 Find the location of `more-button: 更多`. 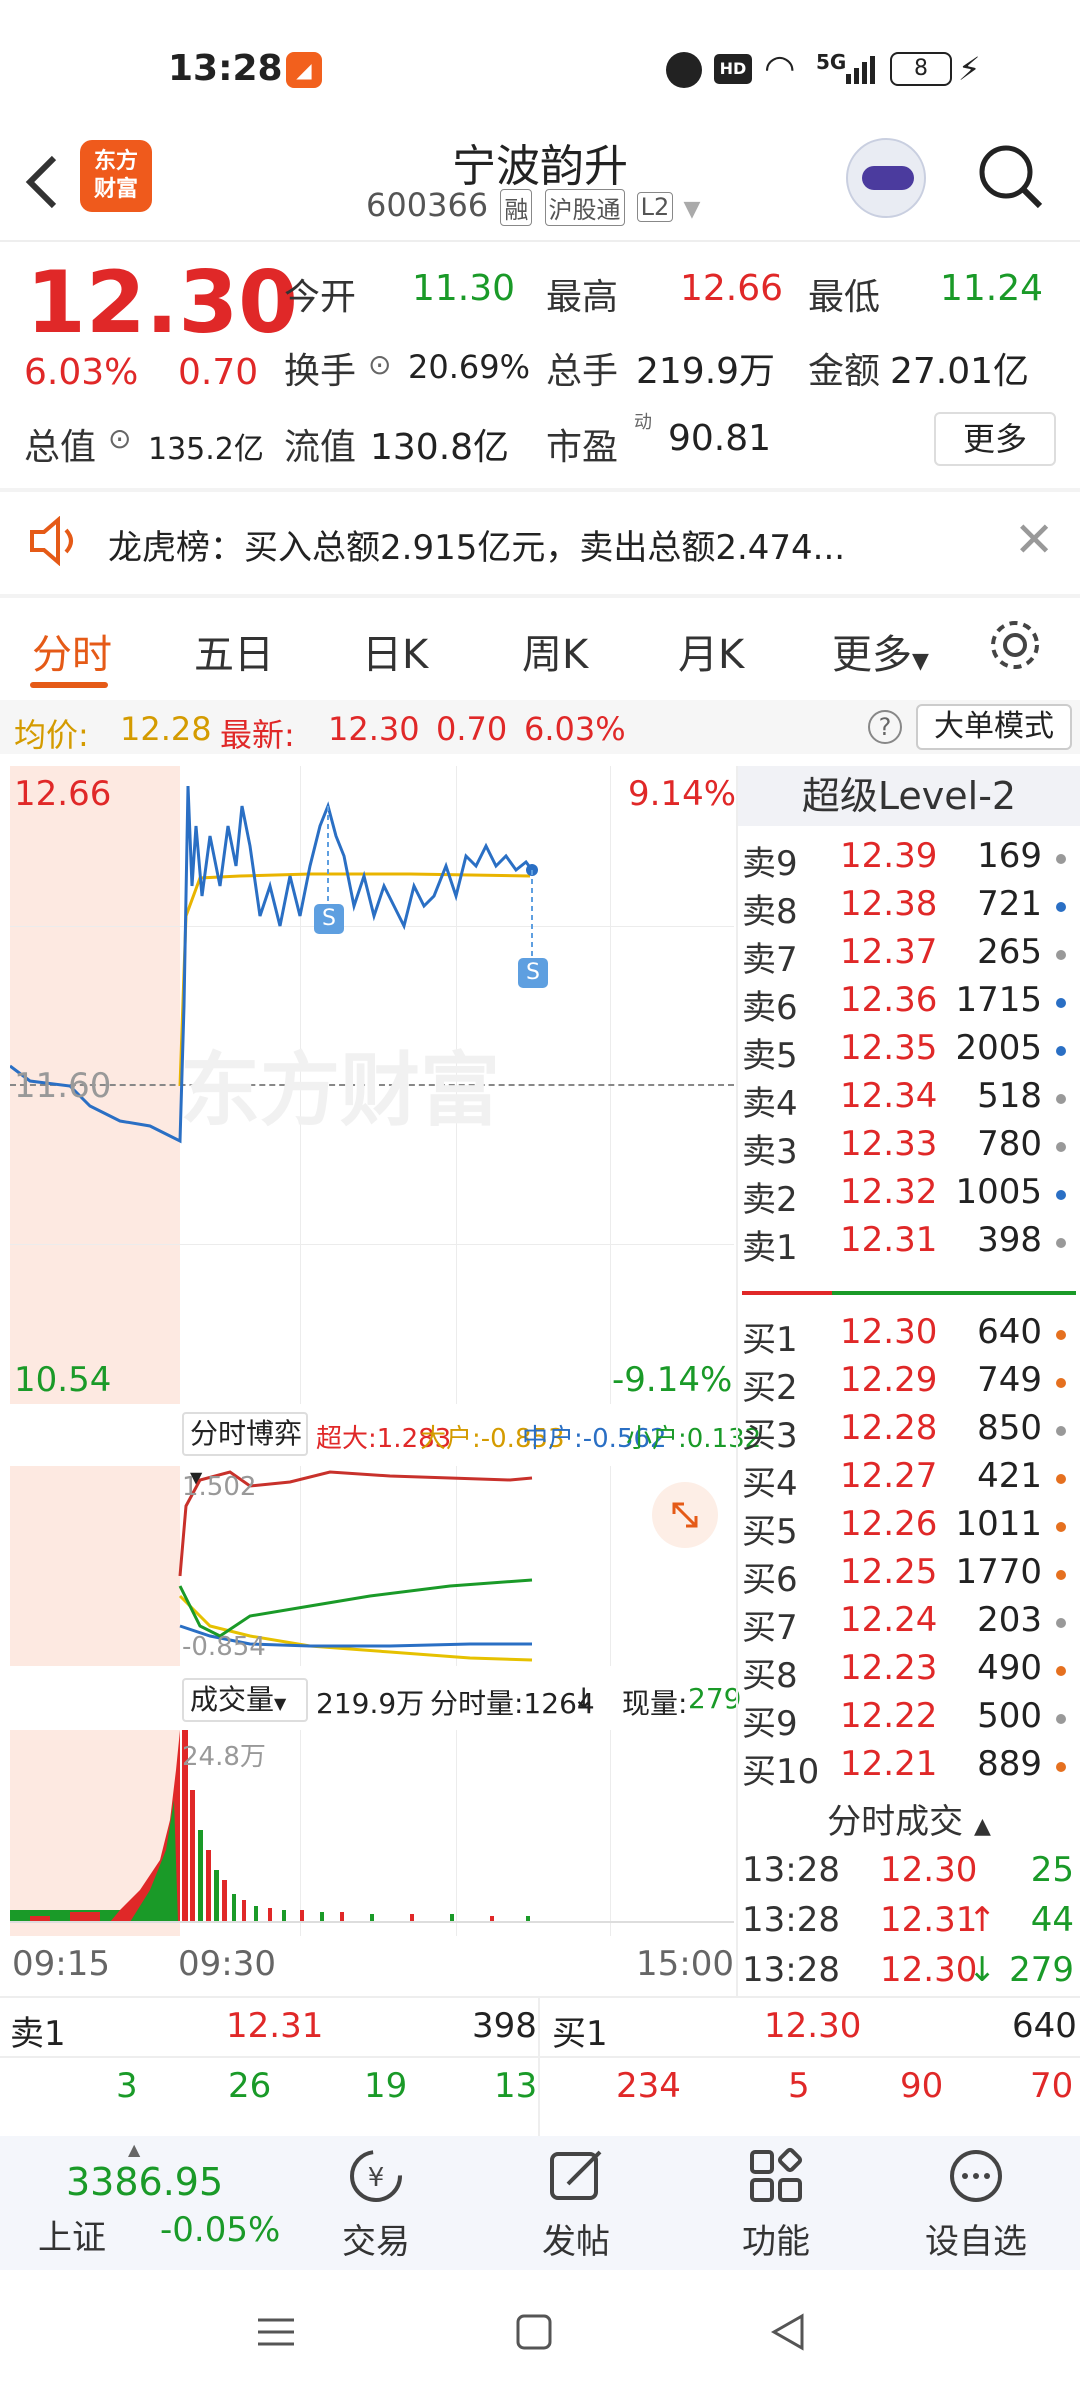

more-button: 更多 is located at coordinates (995, 439).